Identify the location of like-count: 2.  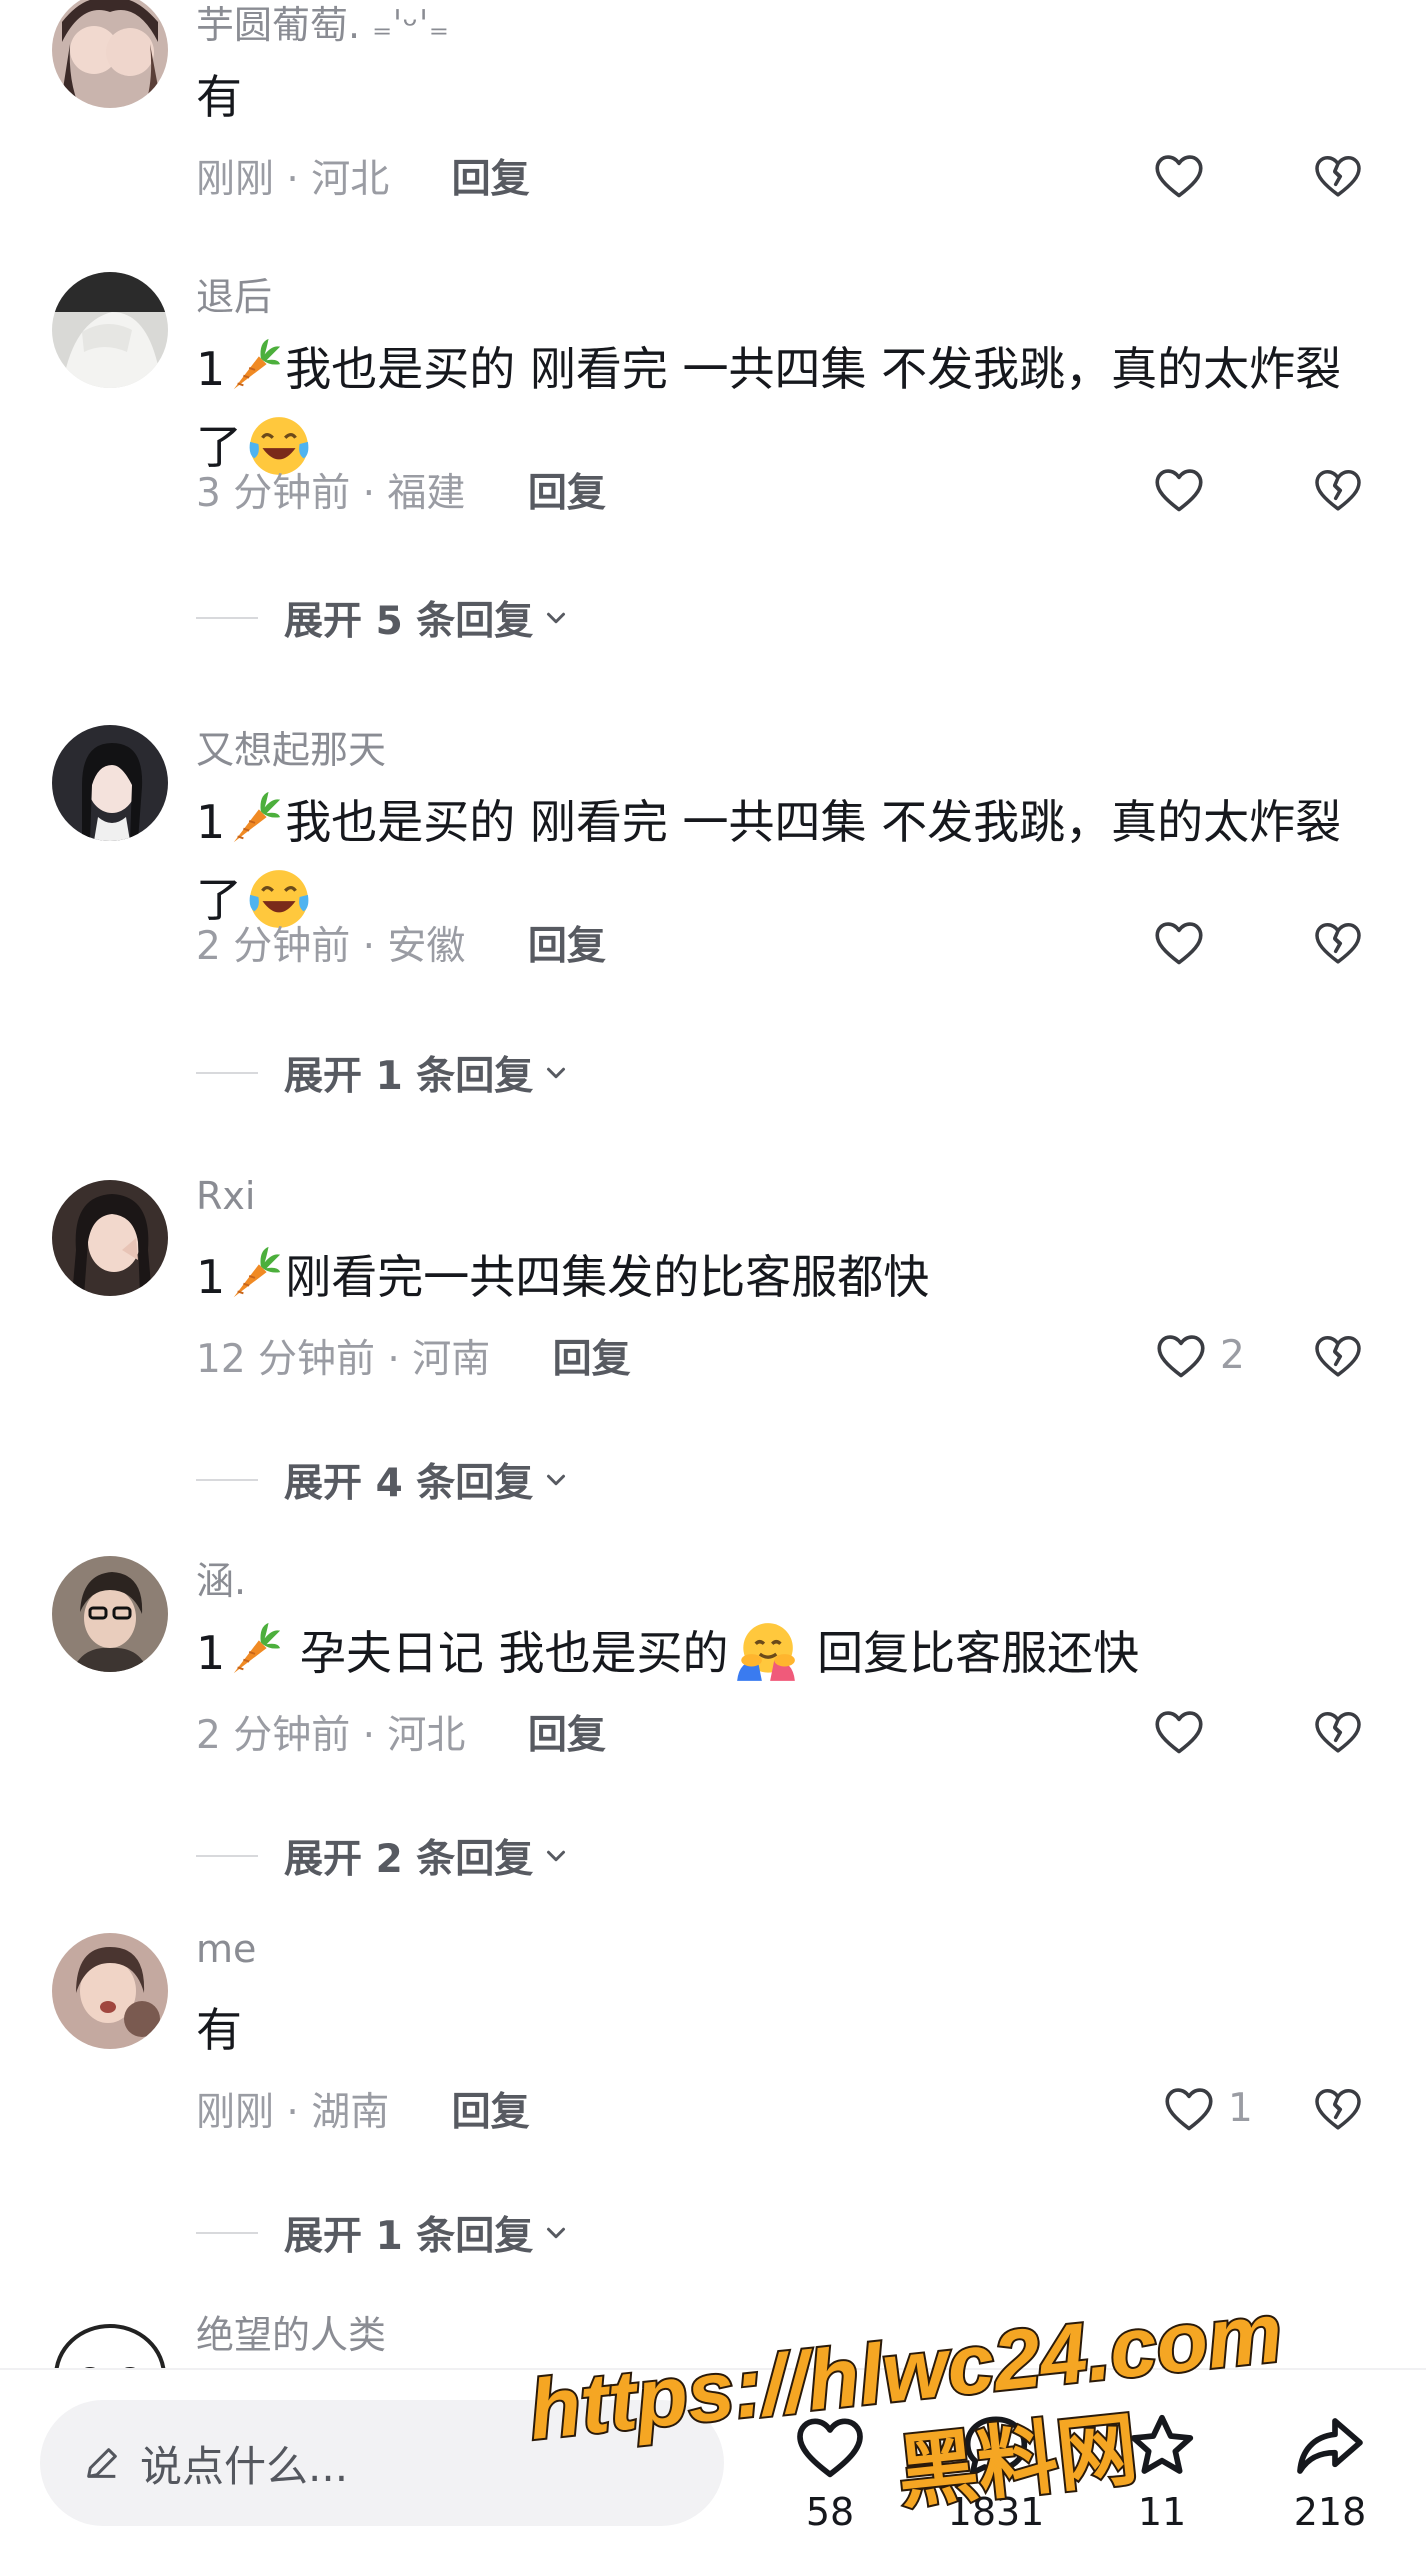
(1232, 1355).